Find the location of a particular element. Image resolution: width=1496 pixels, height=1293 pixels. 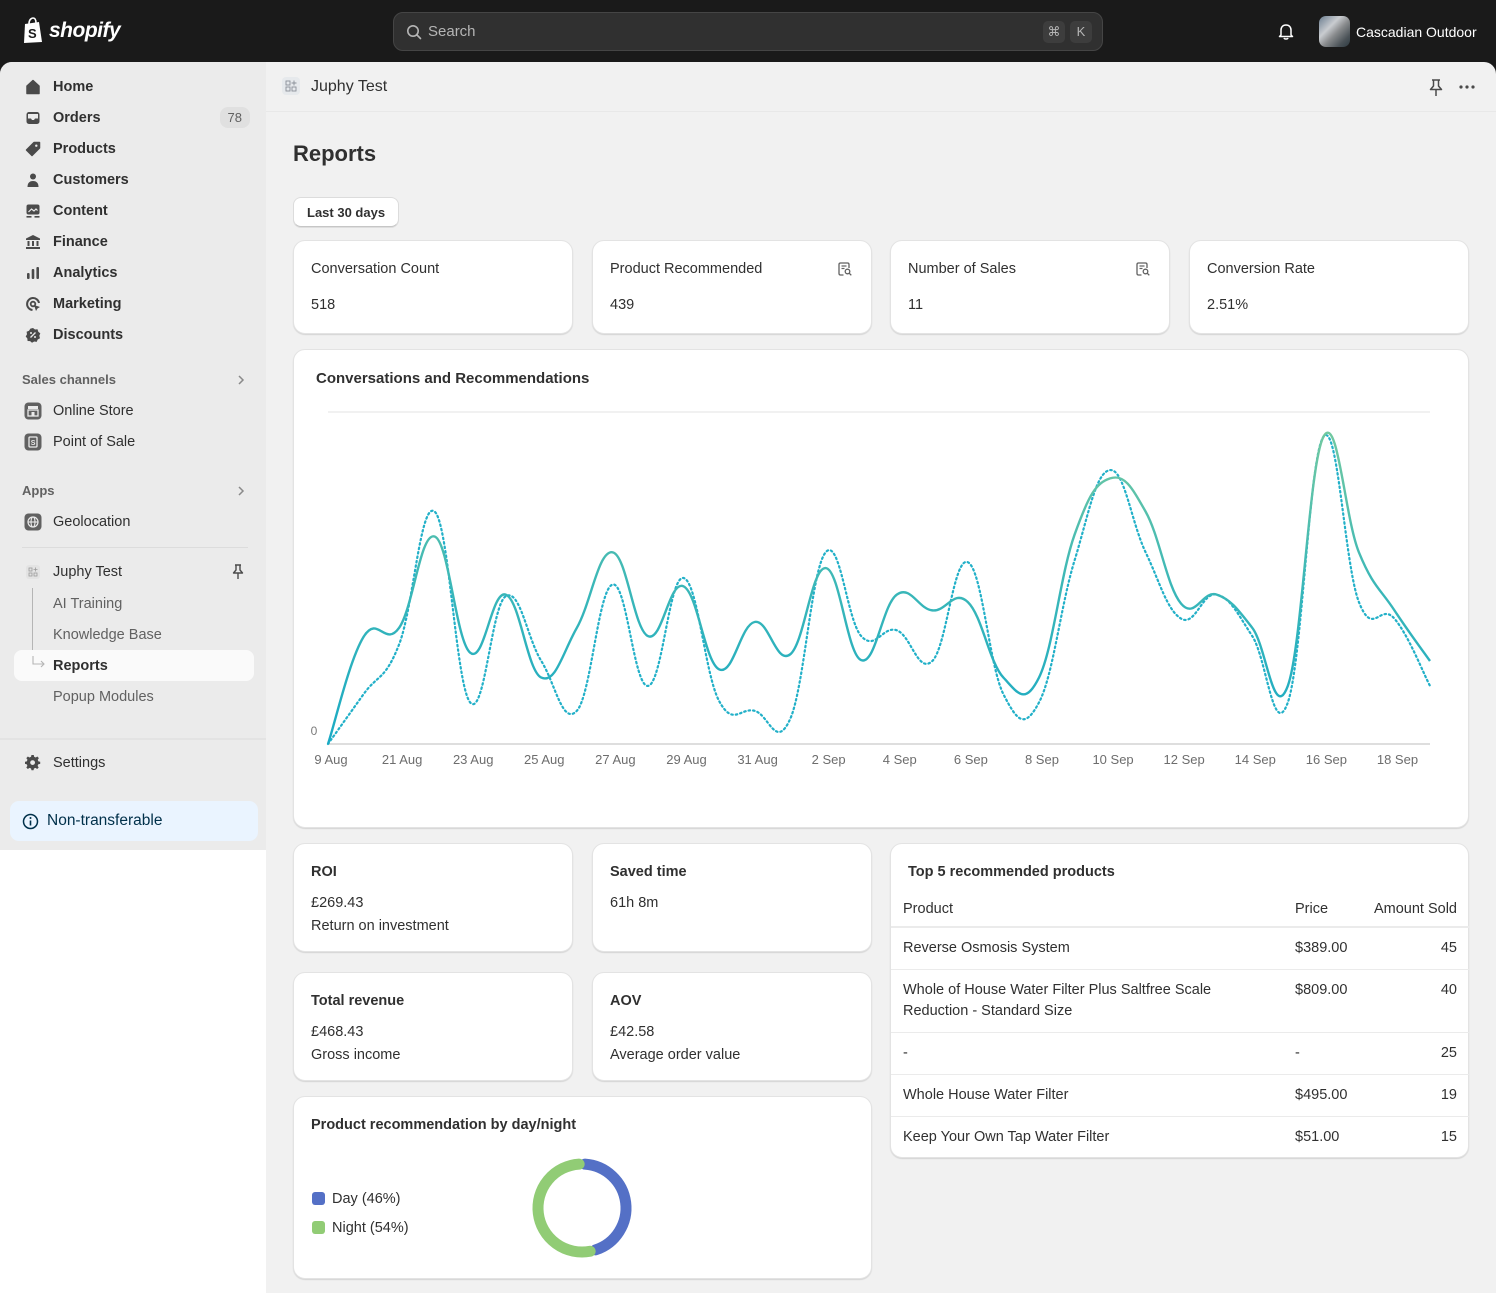

cell-product: - is located at coordinates (1087, 1053).